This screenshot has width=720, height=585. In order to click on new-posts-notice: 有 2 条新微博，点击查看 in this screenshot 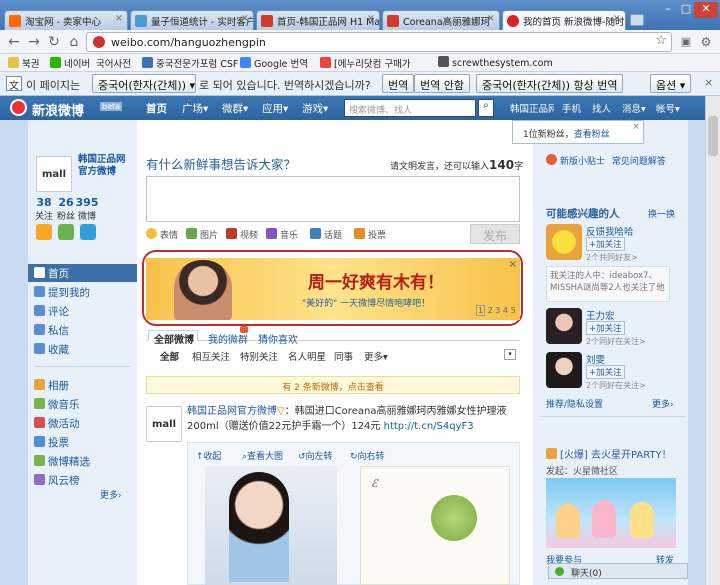, I will do `click(333, 385)`.